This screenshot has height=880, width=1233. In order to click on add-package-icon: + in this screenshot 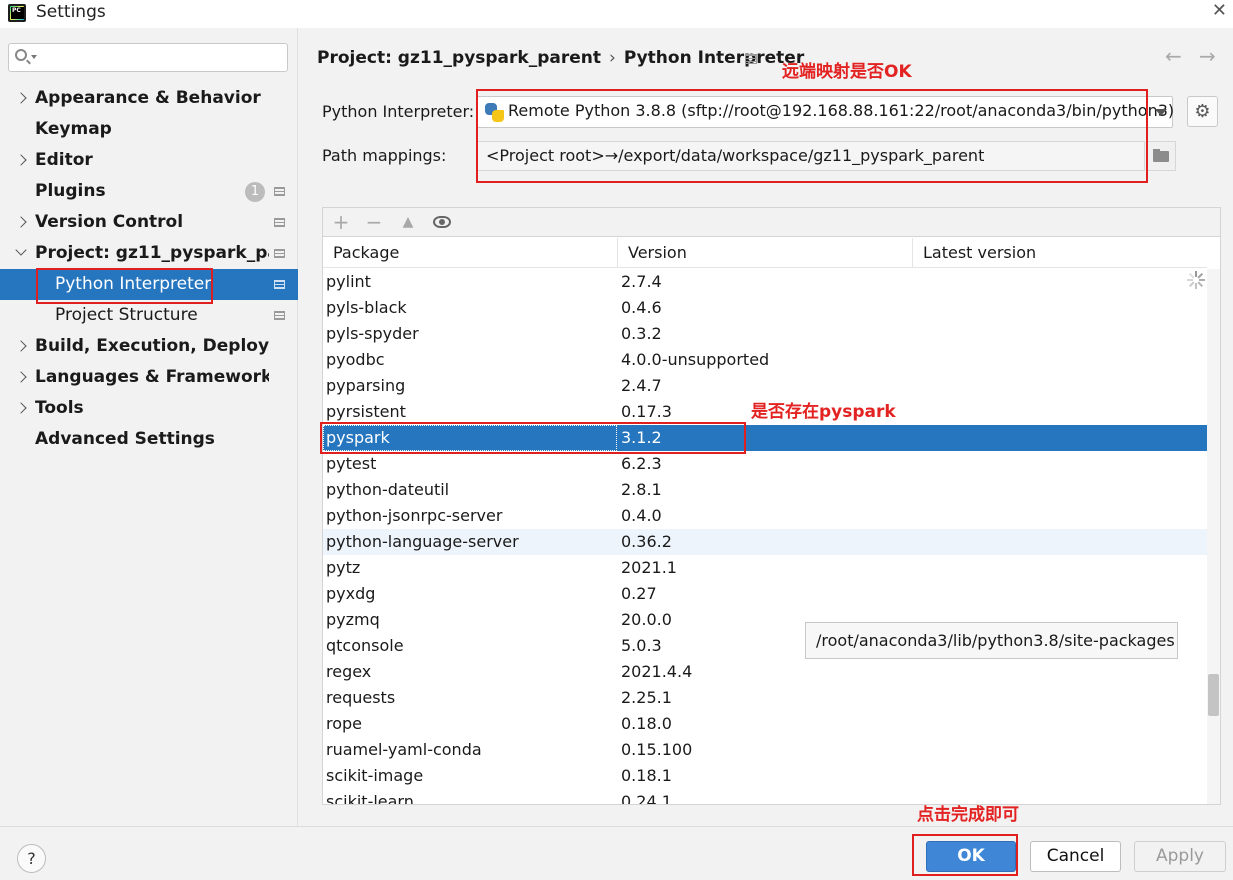, I will do `click(341, 222)`.